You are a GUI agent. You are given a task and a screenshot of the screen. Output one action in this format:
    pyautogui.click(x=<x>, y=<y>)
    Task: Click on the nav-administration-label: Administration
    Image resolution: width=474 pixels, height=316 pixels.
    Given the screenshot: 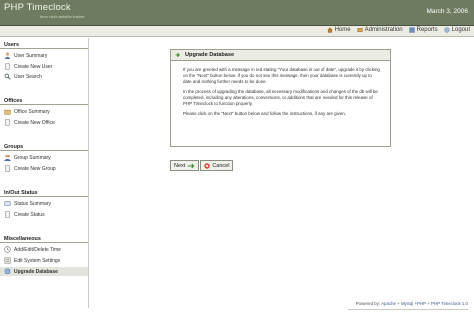 What is the action you would take?
    pyautogui.click(x=383, y=30)
    